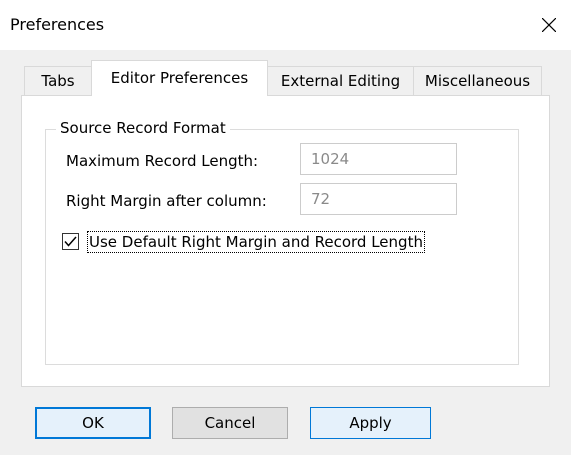 This screenshot has height=455, width=571. I want to click on cancel-button: Cancel, so click(230, 423).